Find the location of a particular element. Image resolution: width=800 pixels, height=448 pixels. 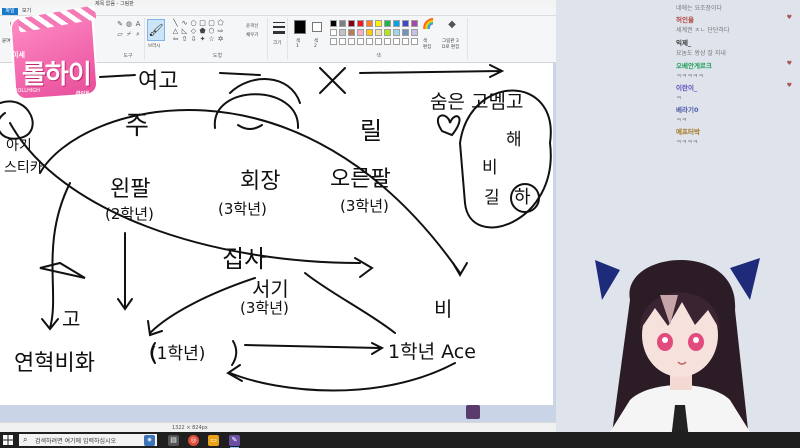

edit-colors-icon: 🌈 is located at coordinates (428, 25).